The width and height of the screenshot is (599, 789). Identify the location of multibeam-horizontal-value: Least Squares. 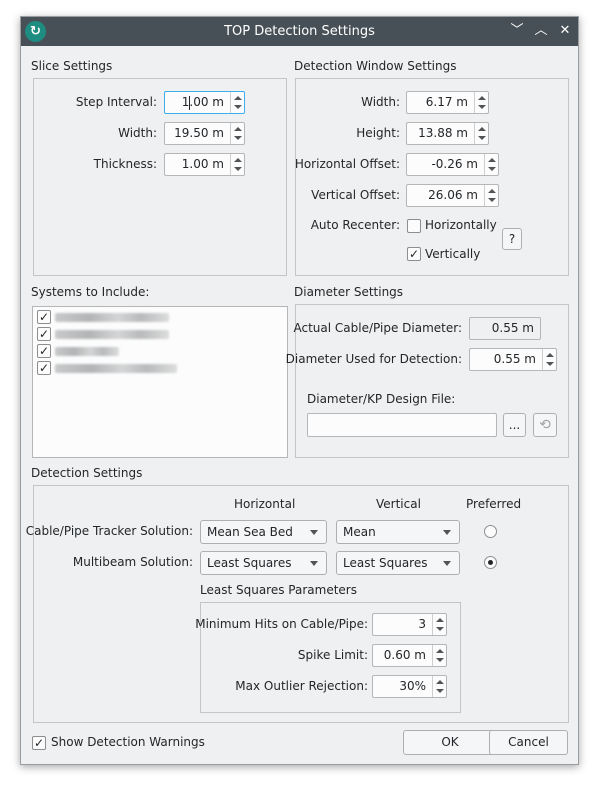
(249, 563).